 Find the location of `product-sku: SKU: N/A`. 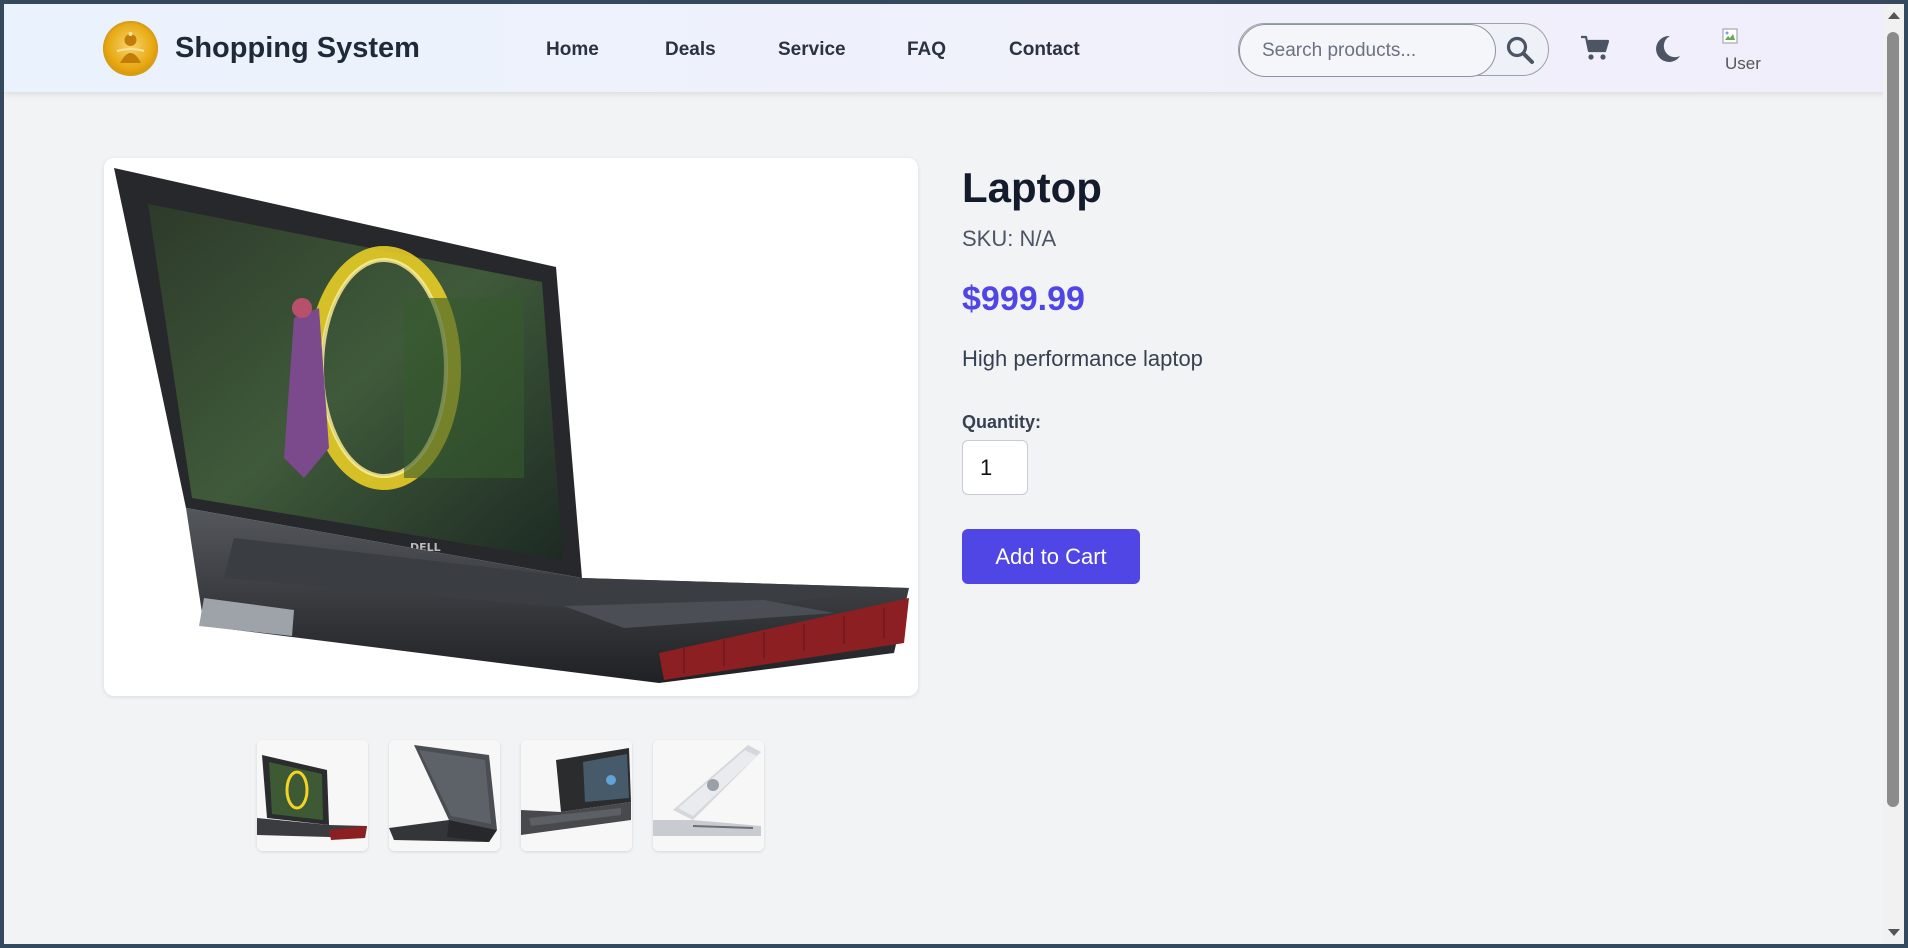

product-sku: SKU: N/A is located at coordinates (1009, 238).